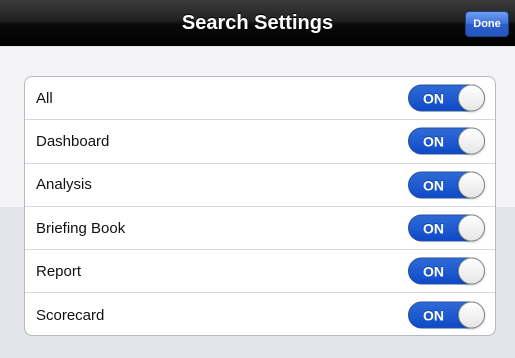 The height and width of the screenshot is (358, 515). Describe the element at coordinates (446, 228) in the screenshot. I see `toggle-switch-briefing-book: ON` at that location.